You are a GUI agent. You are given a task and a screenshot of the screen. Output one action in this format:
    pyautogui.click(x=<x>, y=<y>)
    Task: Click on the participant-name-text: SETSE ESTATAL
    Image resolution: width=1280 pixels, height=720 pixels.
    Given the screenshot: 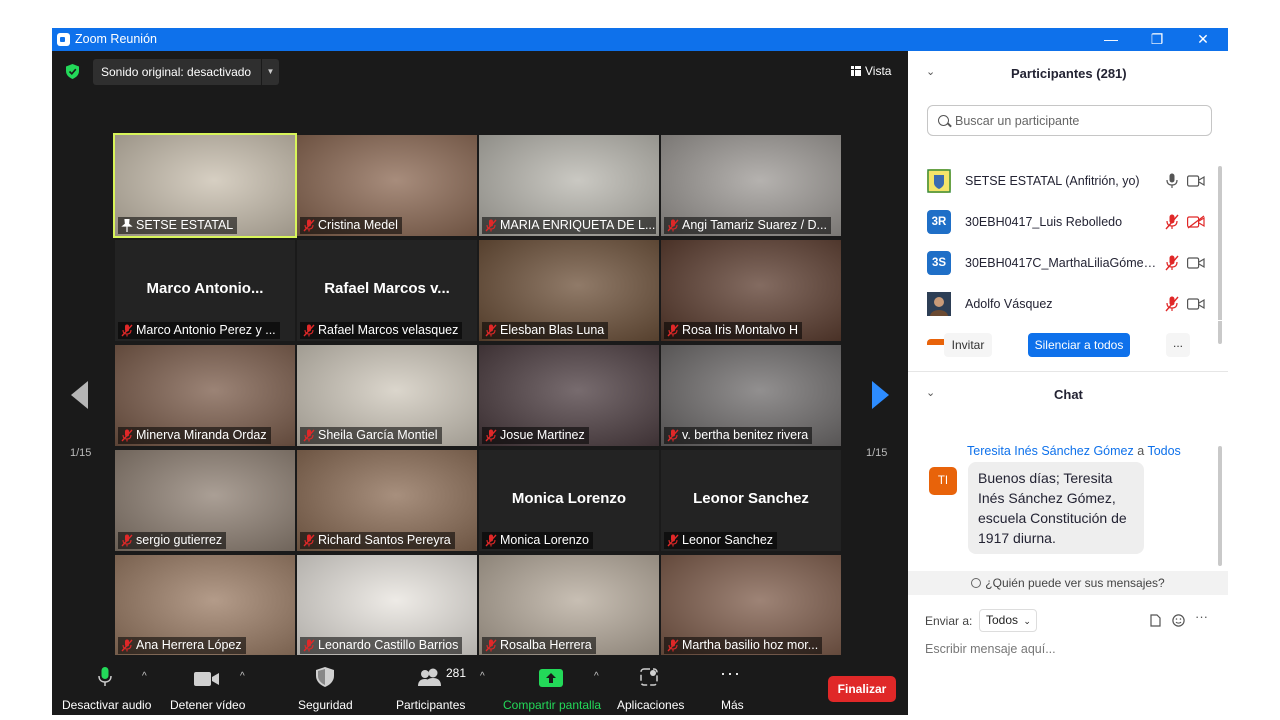 What is the action you would take?
    pyautogui.click(x=185, y=225)
    